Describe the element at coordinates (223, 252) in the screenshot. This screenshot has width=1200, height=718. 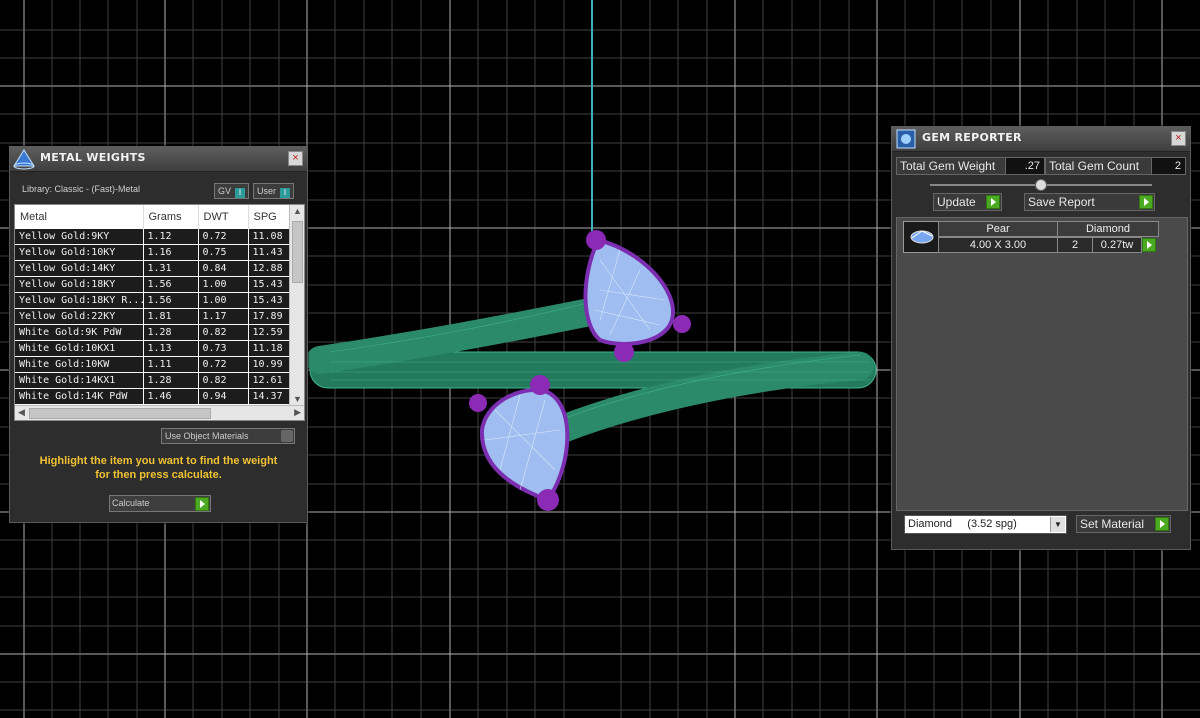
I see `cell-dwt: 0.75` at that location.